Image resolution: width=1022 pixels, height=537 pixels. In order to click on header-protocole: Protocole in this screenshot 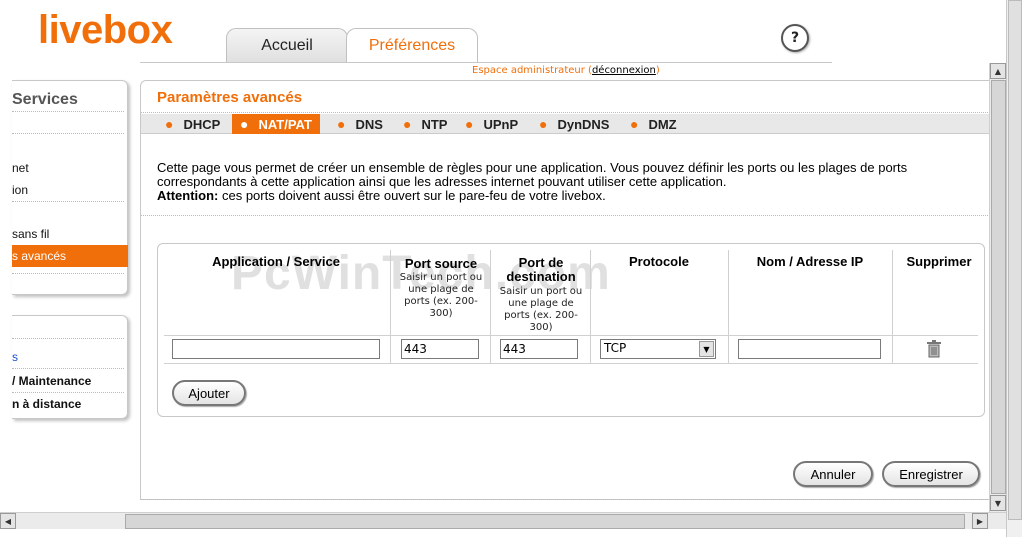, I will do `click(659, 261)`.